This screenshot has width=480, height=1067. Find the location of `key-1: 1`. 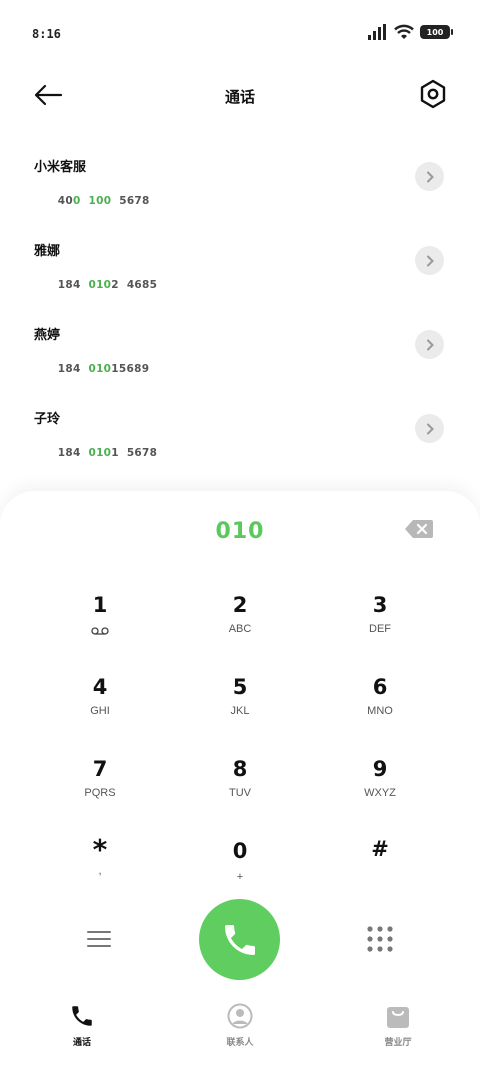

key-1: 1 is located at coordinates (100, 624).